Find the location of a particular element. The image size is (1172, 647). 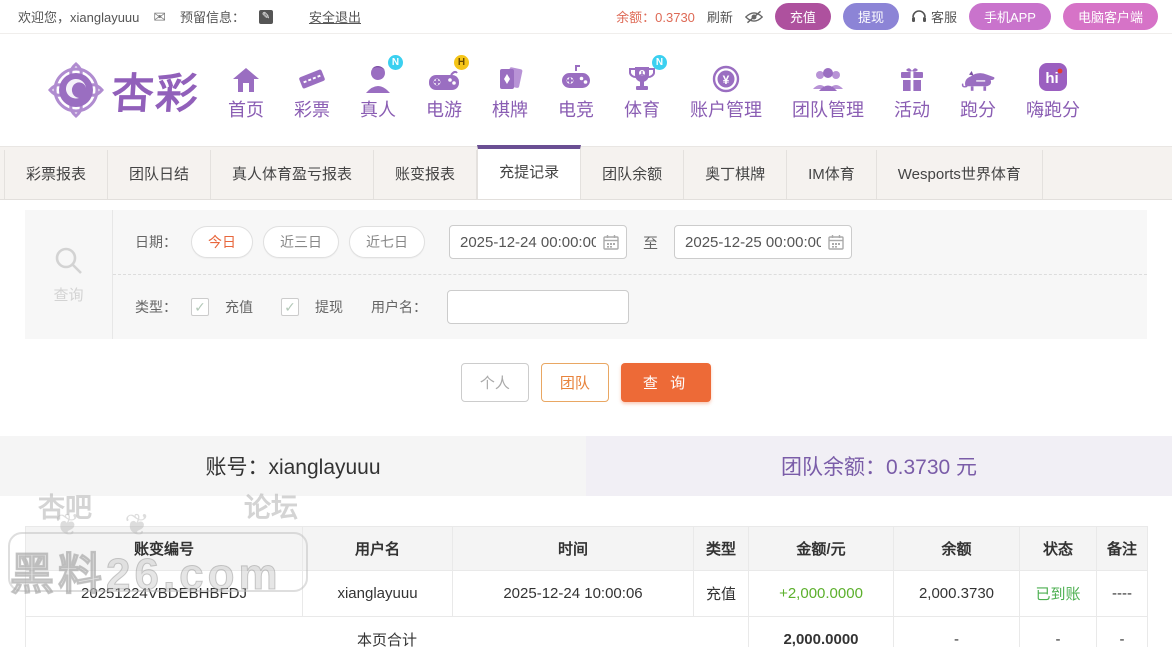

type-filter-row: 类型： ✓ 充值 ✓ 提现 用户名： is located at coordinates (630, 307).